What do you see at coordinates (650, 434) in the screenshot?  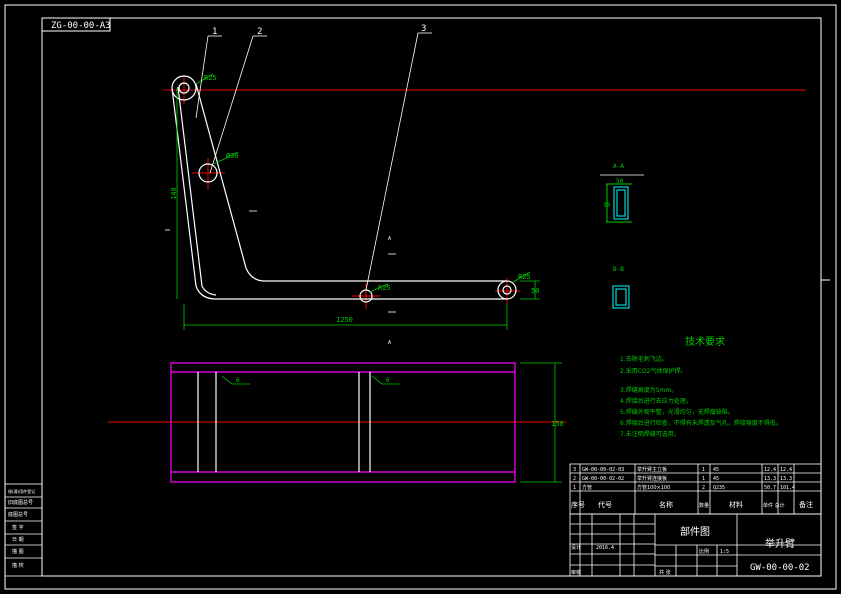 I see `tech-item-7: 7.未注明焊缝可选用。` at bounding box center [650, 434].